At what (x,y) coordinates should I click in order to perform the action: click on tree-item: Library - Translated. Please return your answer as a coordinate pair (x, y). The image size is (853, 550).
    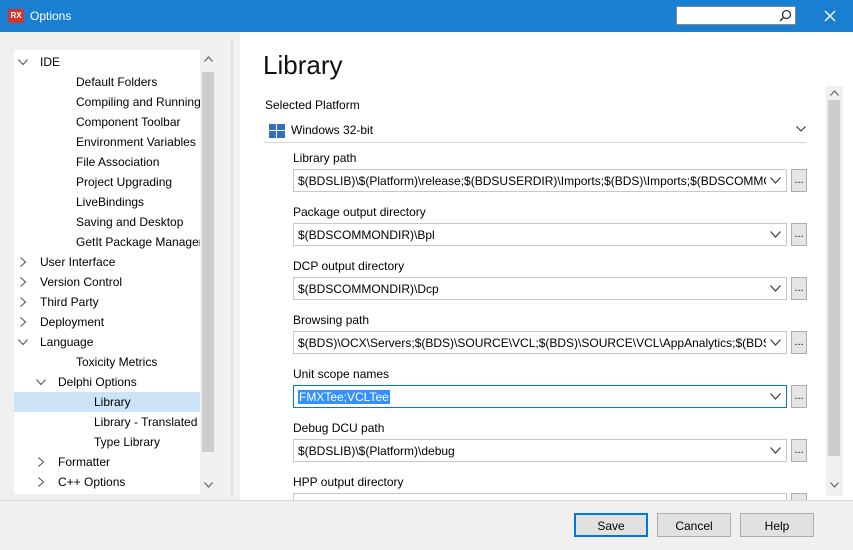
    Looking at the image, I should click on (107, 422).